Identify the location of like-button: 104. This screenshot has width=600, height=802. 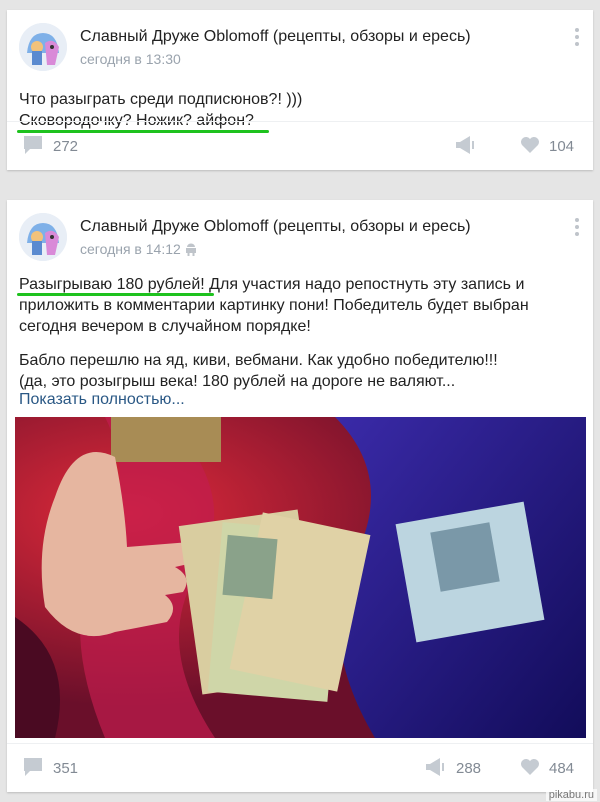
(555, 146).